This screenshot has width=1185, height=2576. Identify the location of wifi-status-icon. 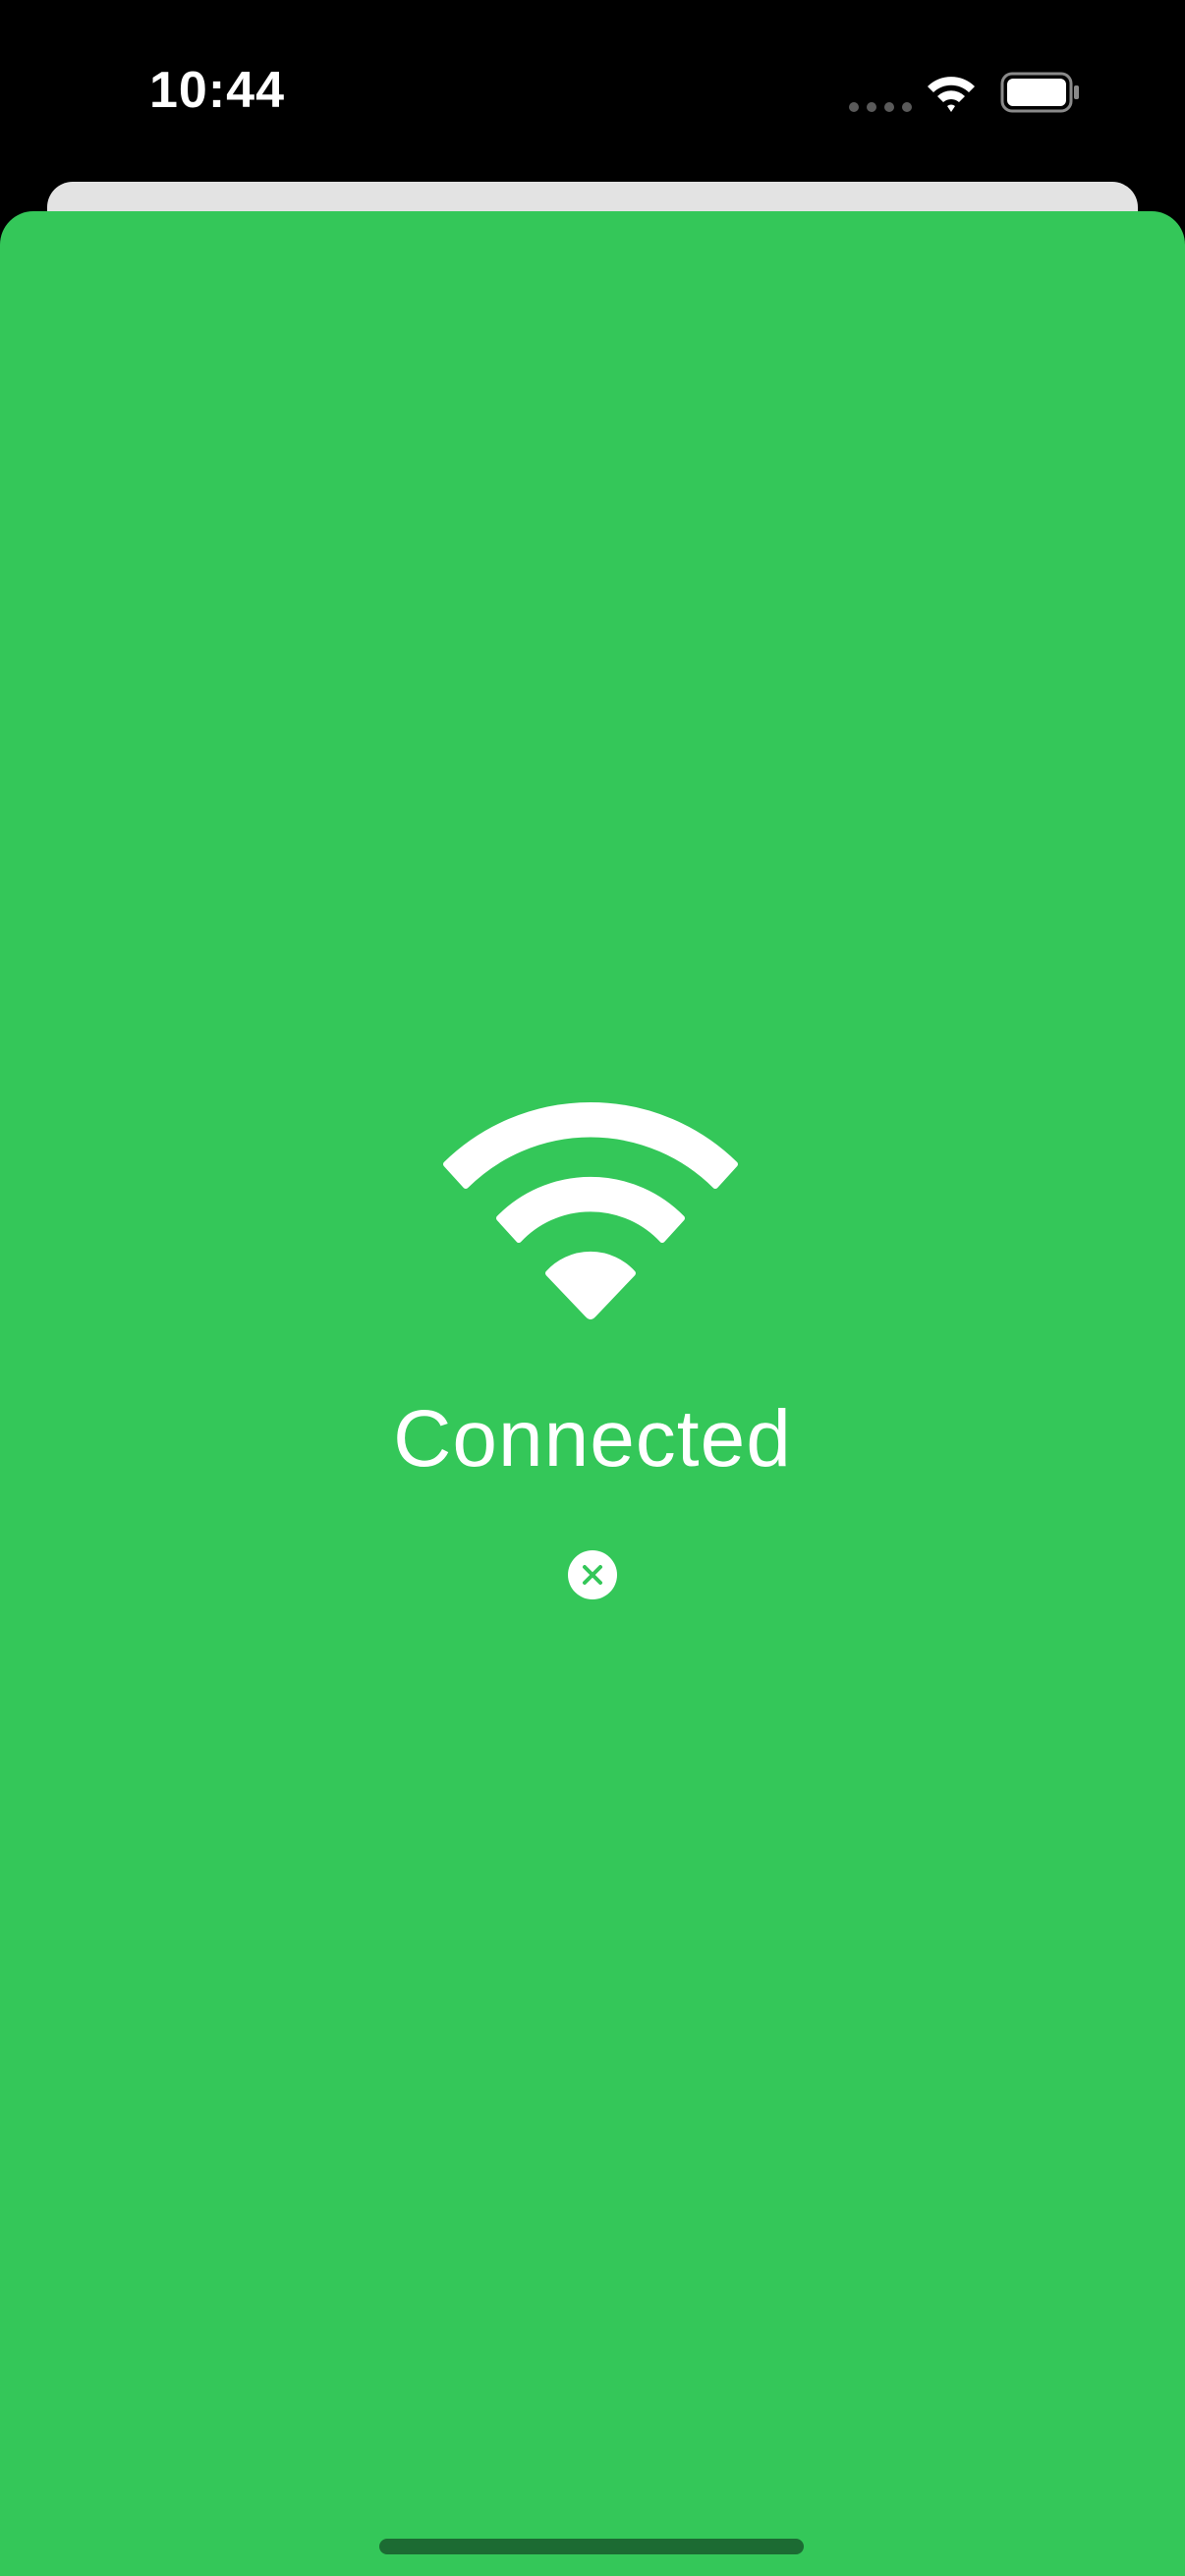
(952, 94).